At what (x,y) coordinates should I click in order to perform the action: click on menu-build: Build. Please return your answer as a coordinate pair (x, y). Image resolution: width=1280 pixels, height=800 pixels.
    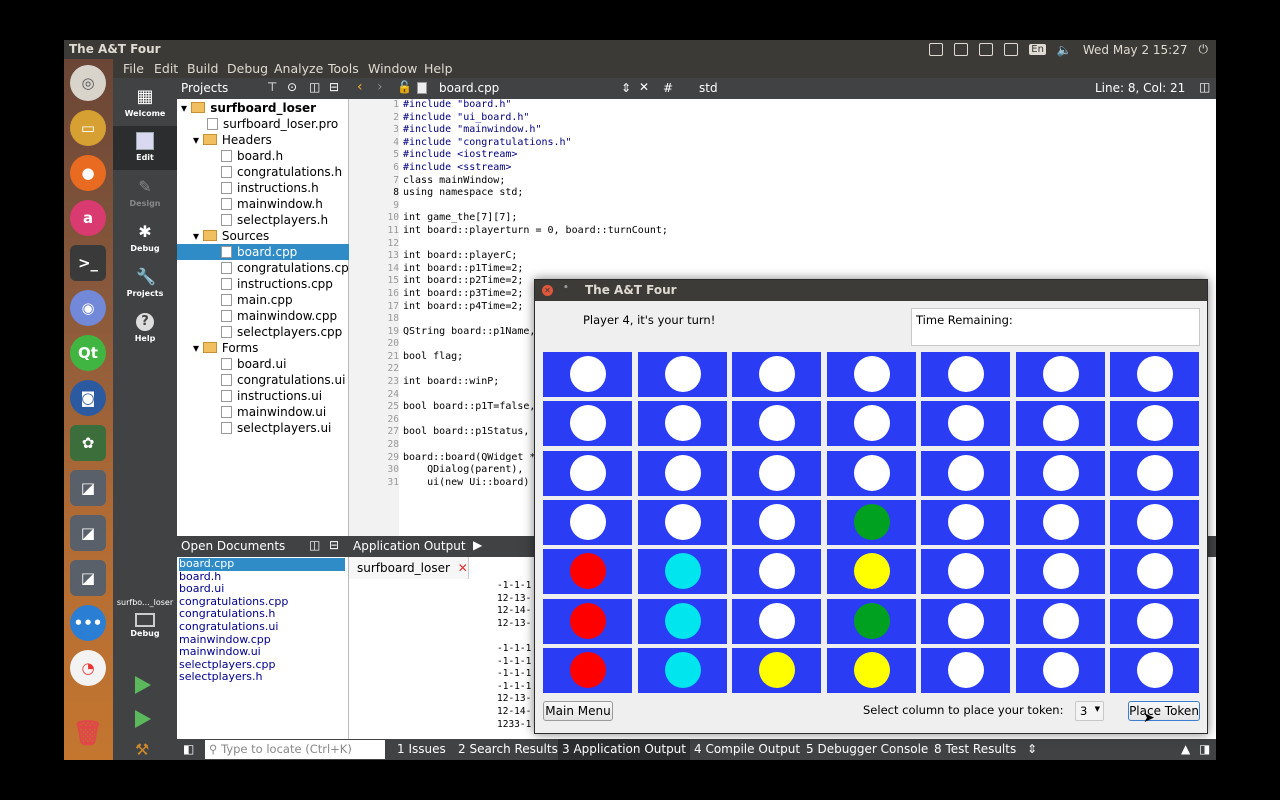
    Looking at the image, I should click on (202, 68).